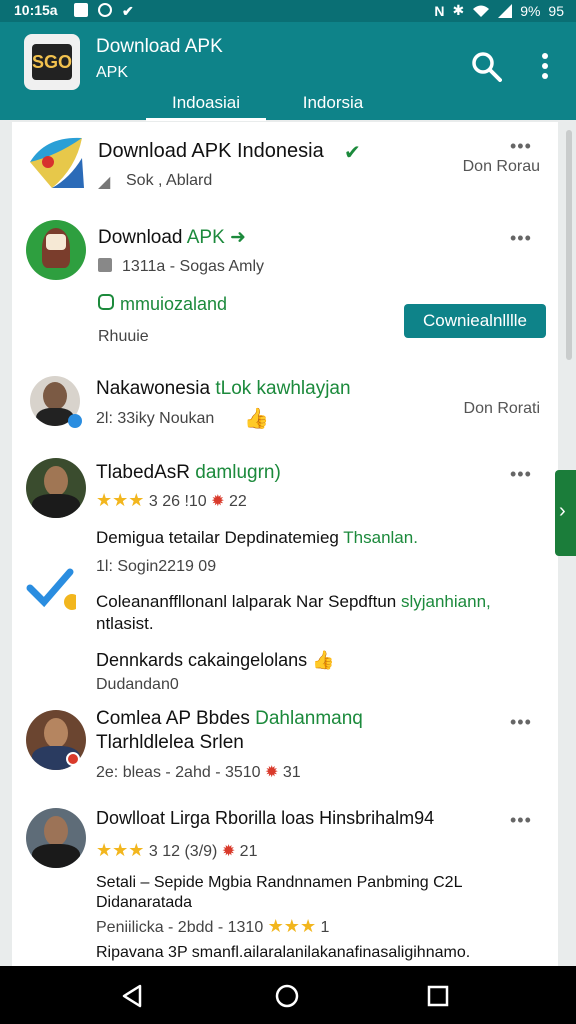  I want to click on nfc-icon: N, so click(439, 10).